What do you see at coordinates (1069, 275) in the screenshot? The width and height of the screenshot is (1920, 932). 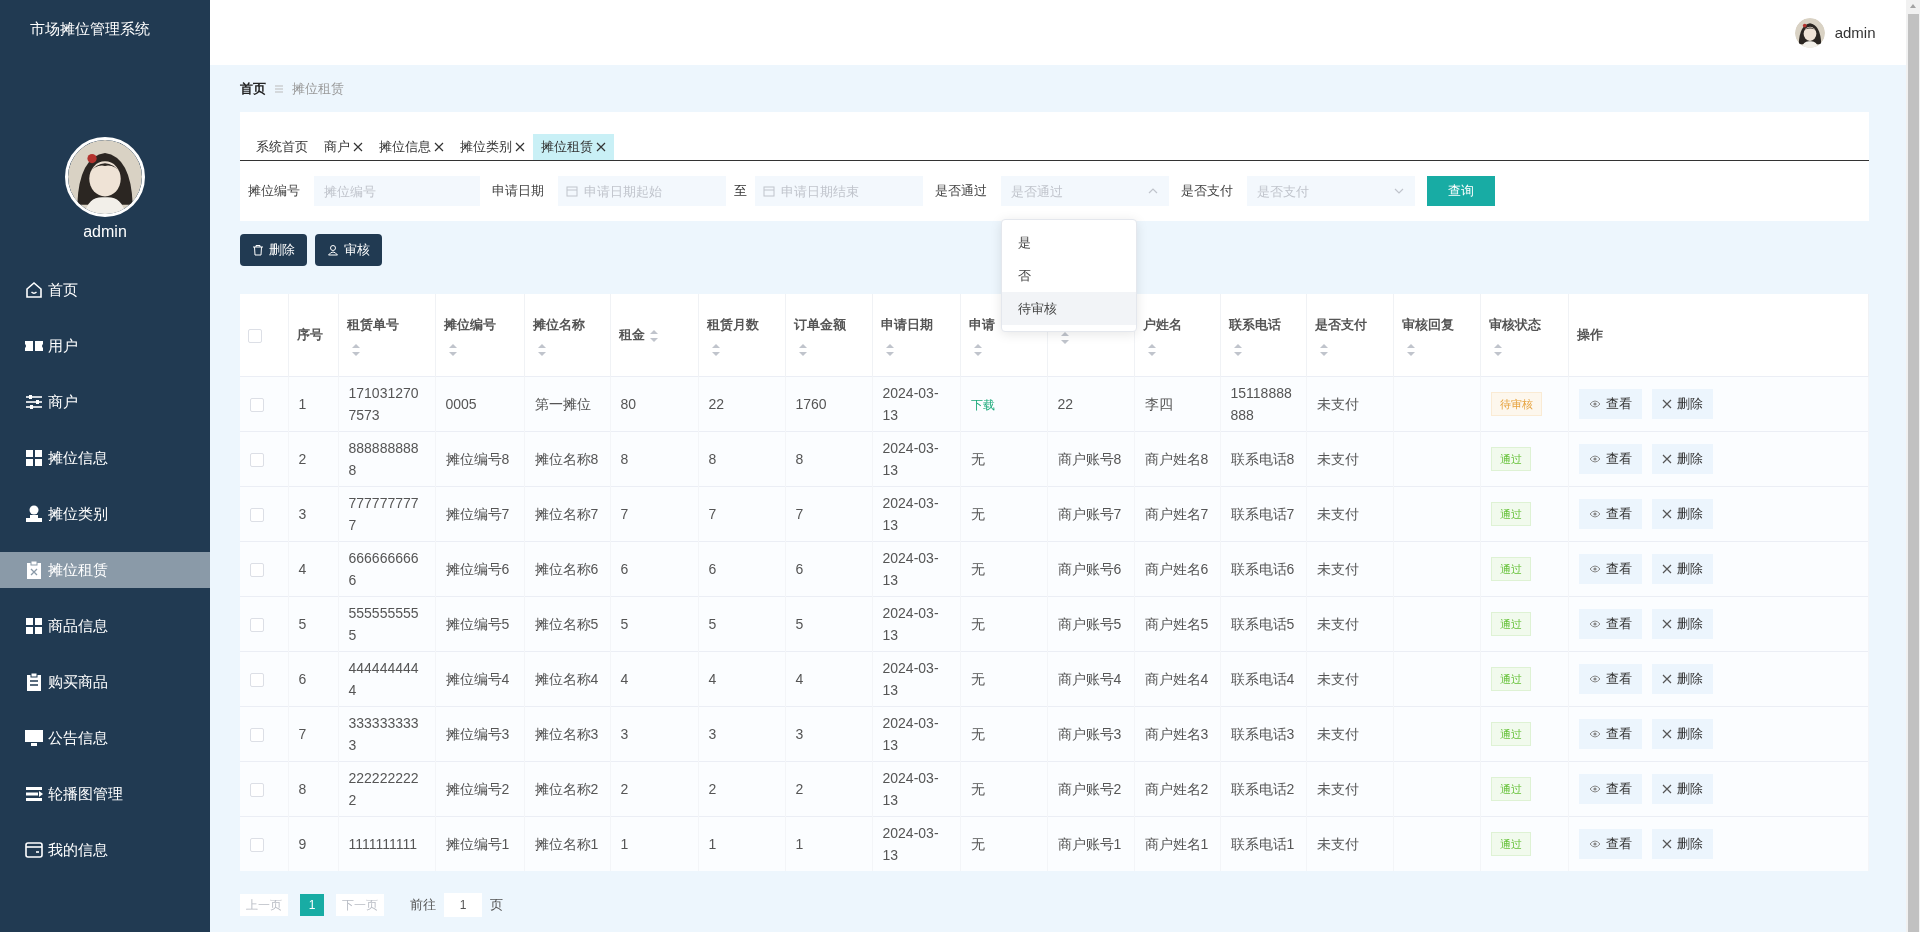 I see `dropdown-option: 否` at bounding box center [1069, 275].